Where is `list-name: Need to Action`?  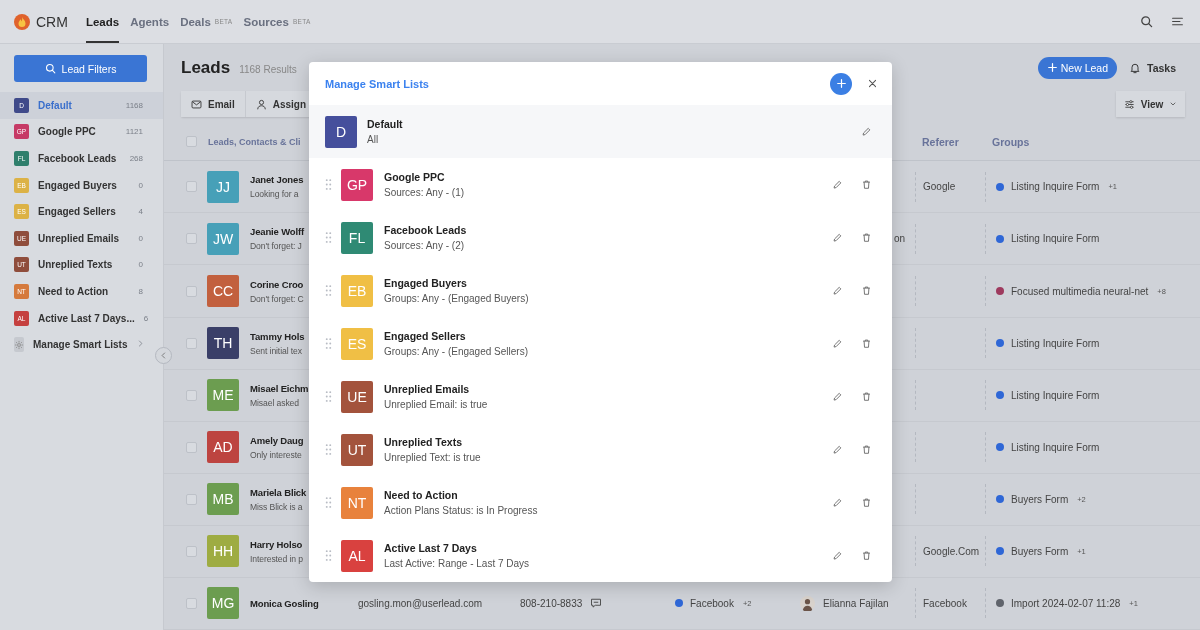
list-name: Need to Action is located at coordinates (421, 495).